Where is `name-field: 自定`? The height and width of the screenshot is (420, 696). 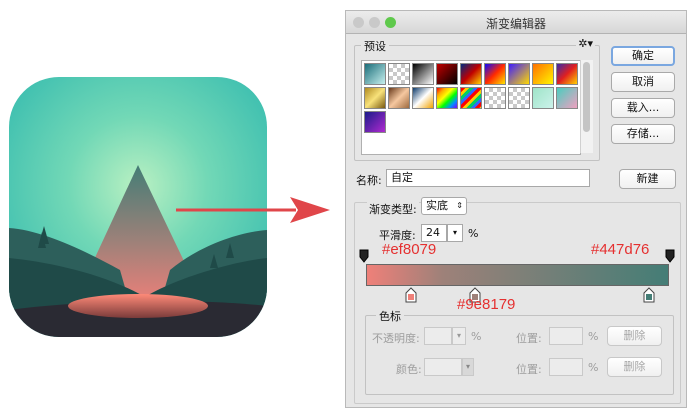
name-field: 自定 is located at coordinates (488, 178).